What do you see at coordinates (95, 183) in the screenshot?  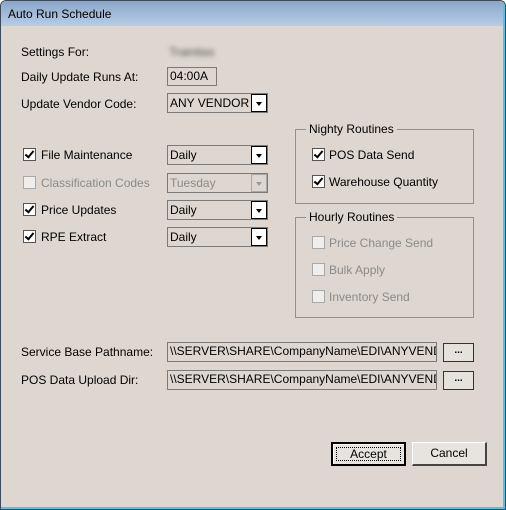 I see `classification-codes-label: Classification Codes` at bounding box center [95, 183].